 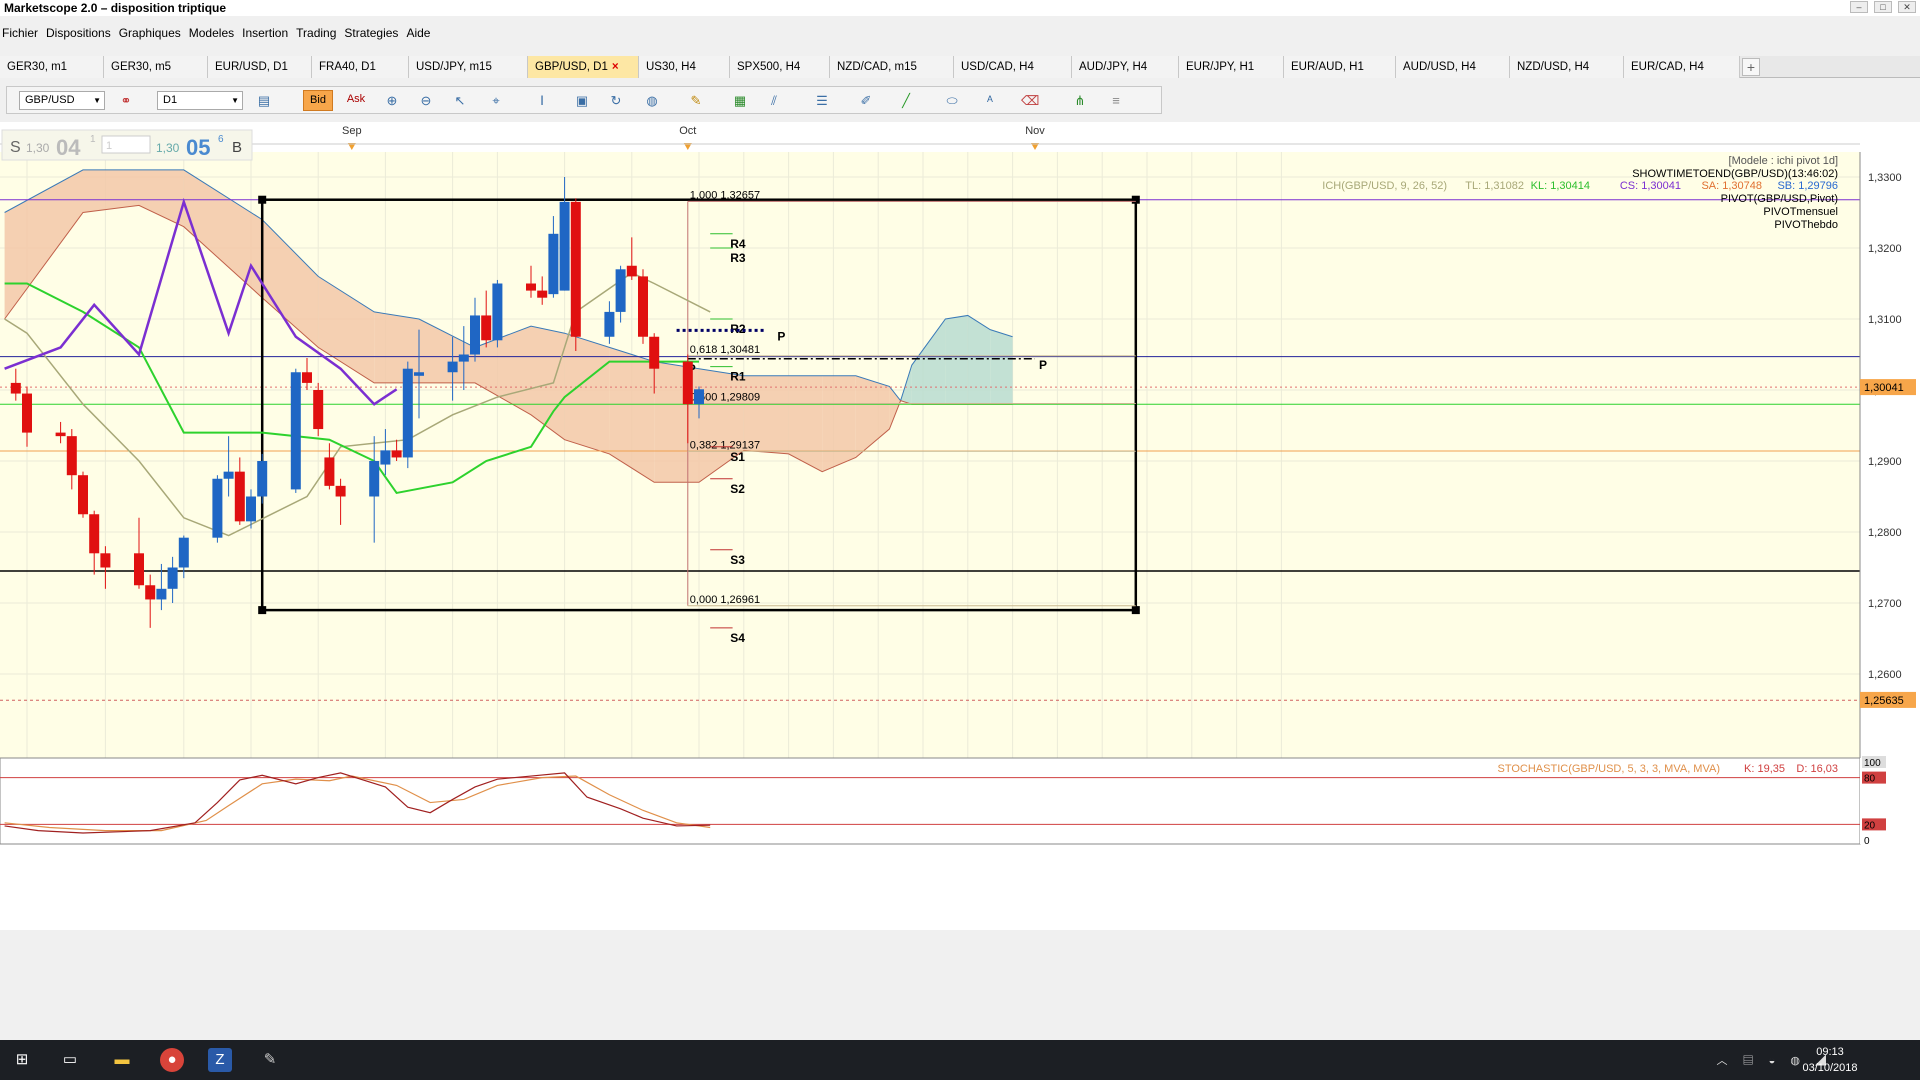 I want to click on cursor-icon: ↖, so click(x=460, y=100).